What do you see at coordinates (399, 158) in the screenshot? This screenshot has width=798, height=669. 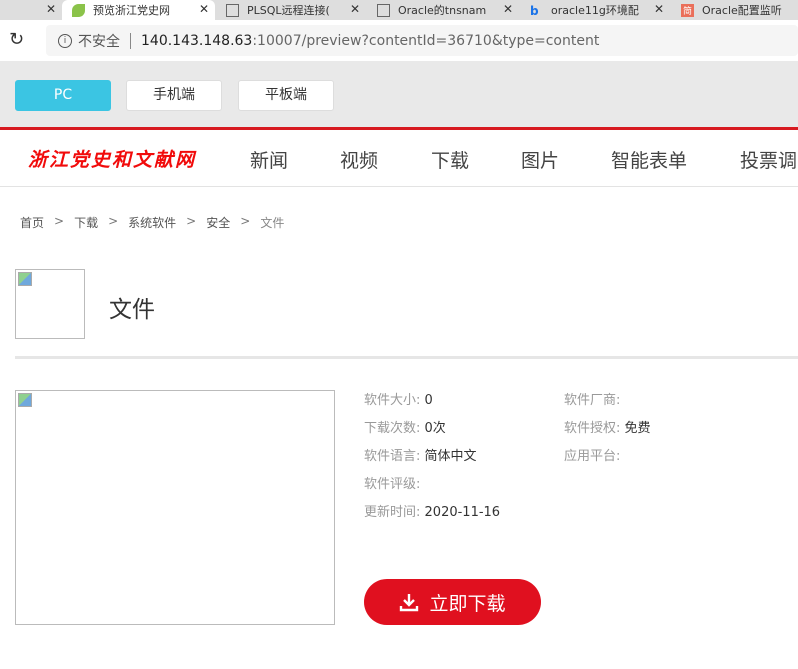 I see `site-nav: 浙江党史和文献网 新闻 视频 下载 图片 智能表单 投票调` at bounding box center [399, 158].